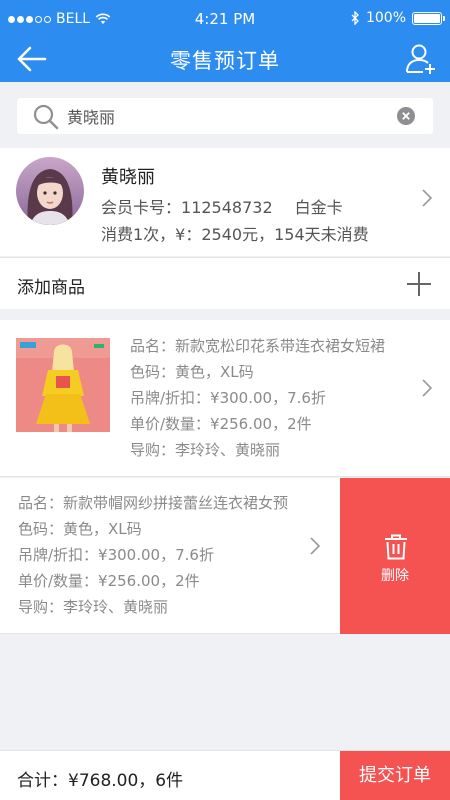  Describe the element at coordinates (428, 18) in the screenshot. I see `battery-icon` at that location.